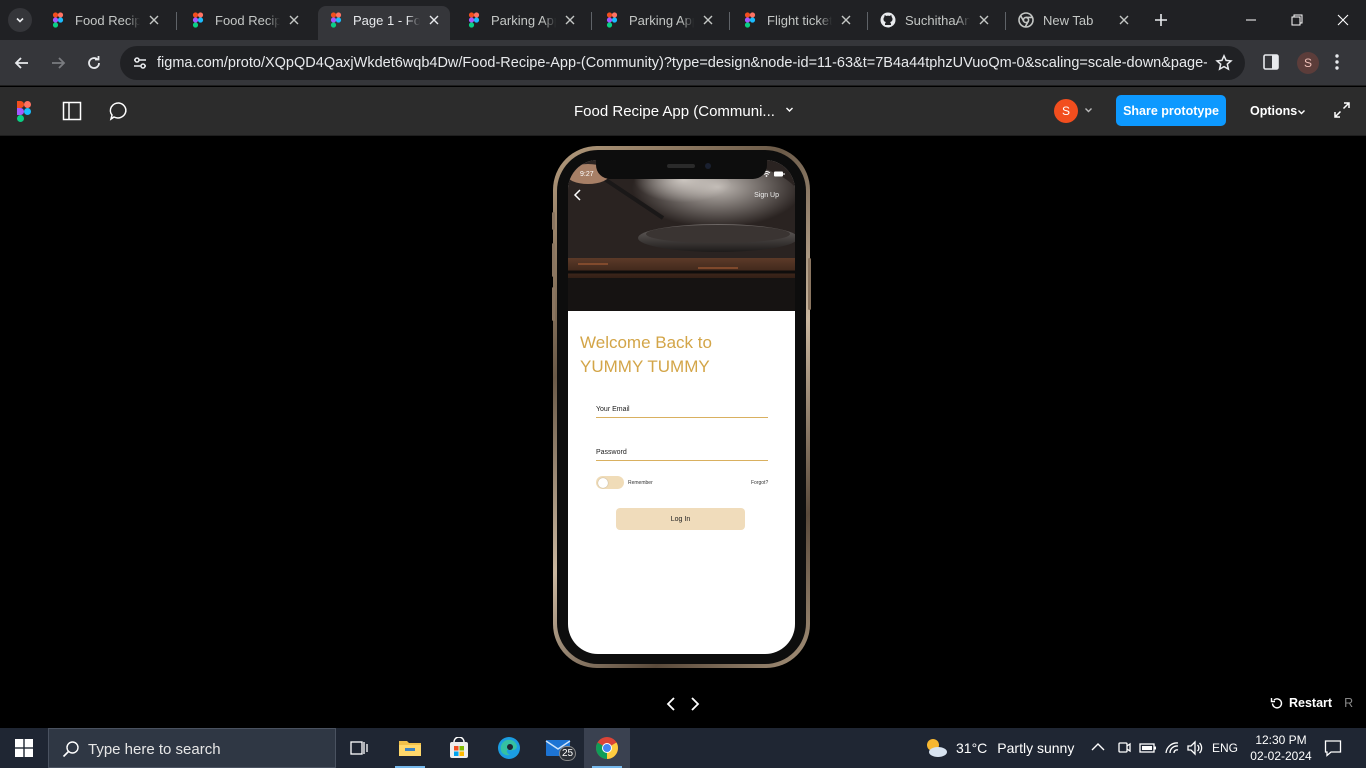  What do you see at coordinates (935, 20) in the screenshot?
I see `browser-tab: SuchithaAnand` at bounding box center [935, 20].